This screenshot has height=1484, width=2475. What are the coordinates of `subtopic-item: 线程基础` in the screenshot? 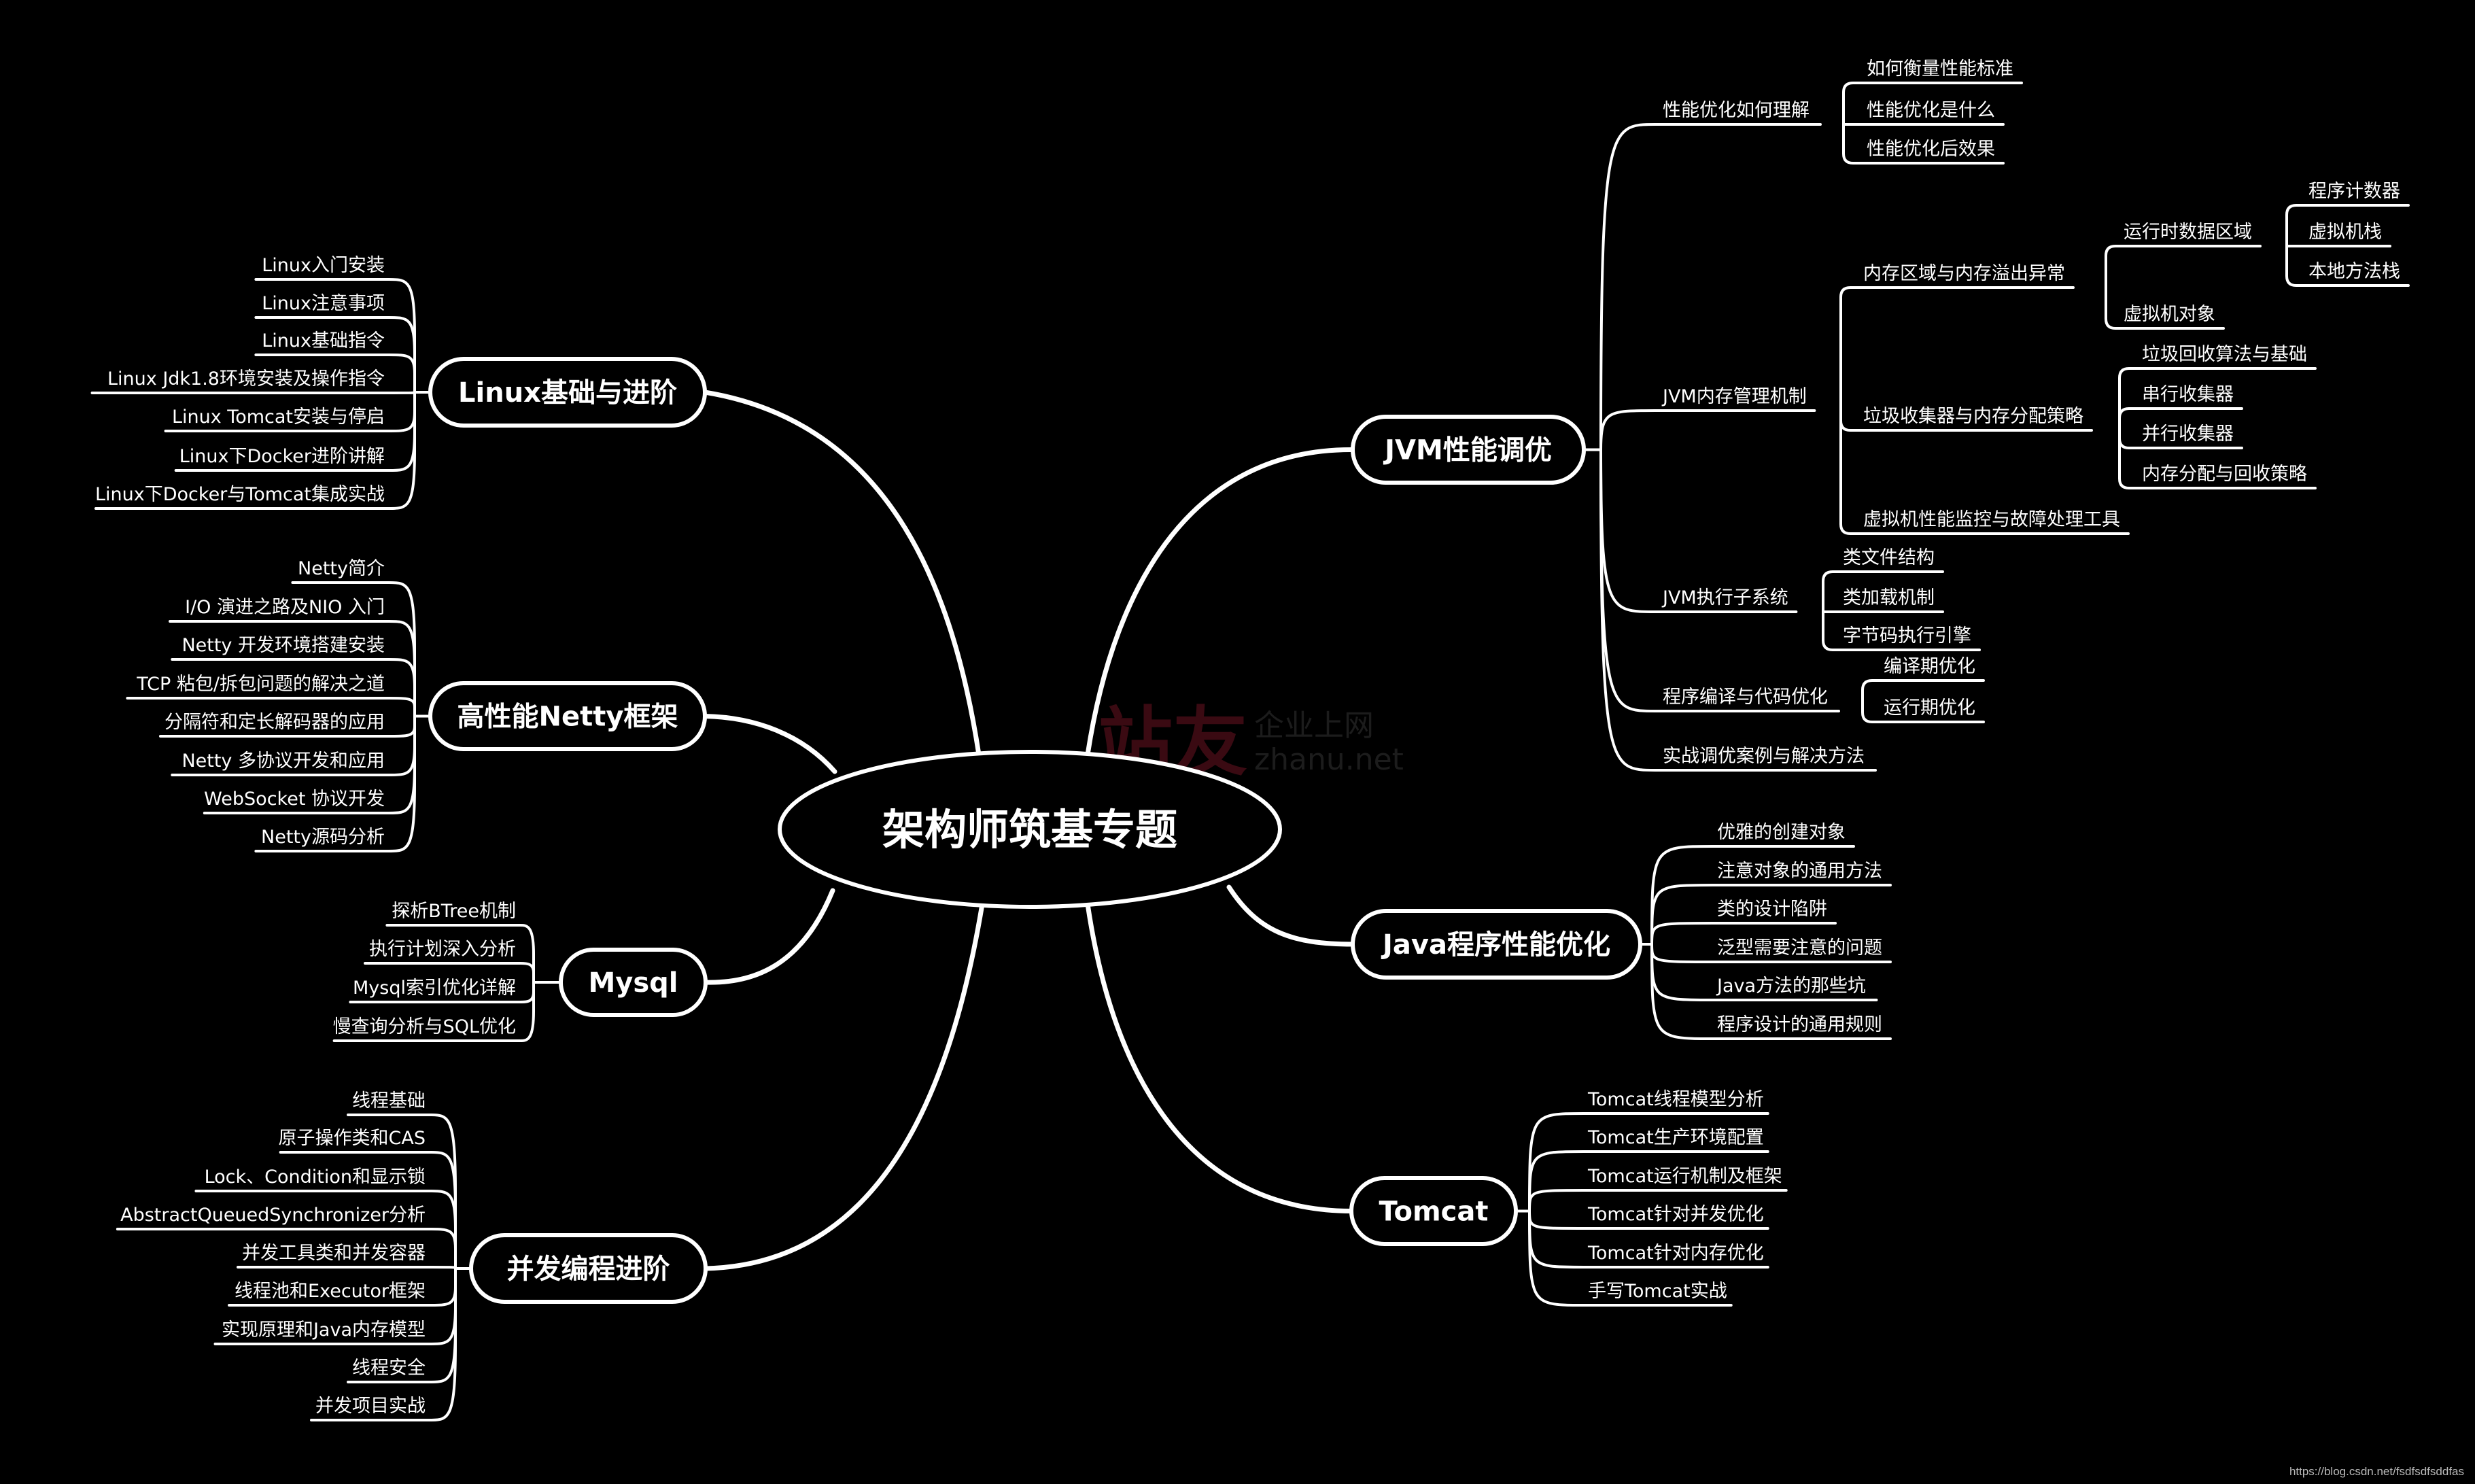 It's located at (389, 1101).